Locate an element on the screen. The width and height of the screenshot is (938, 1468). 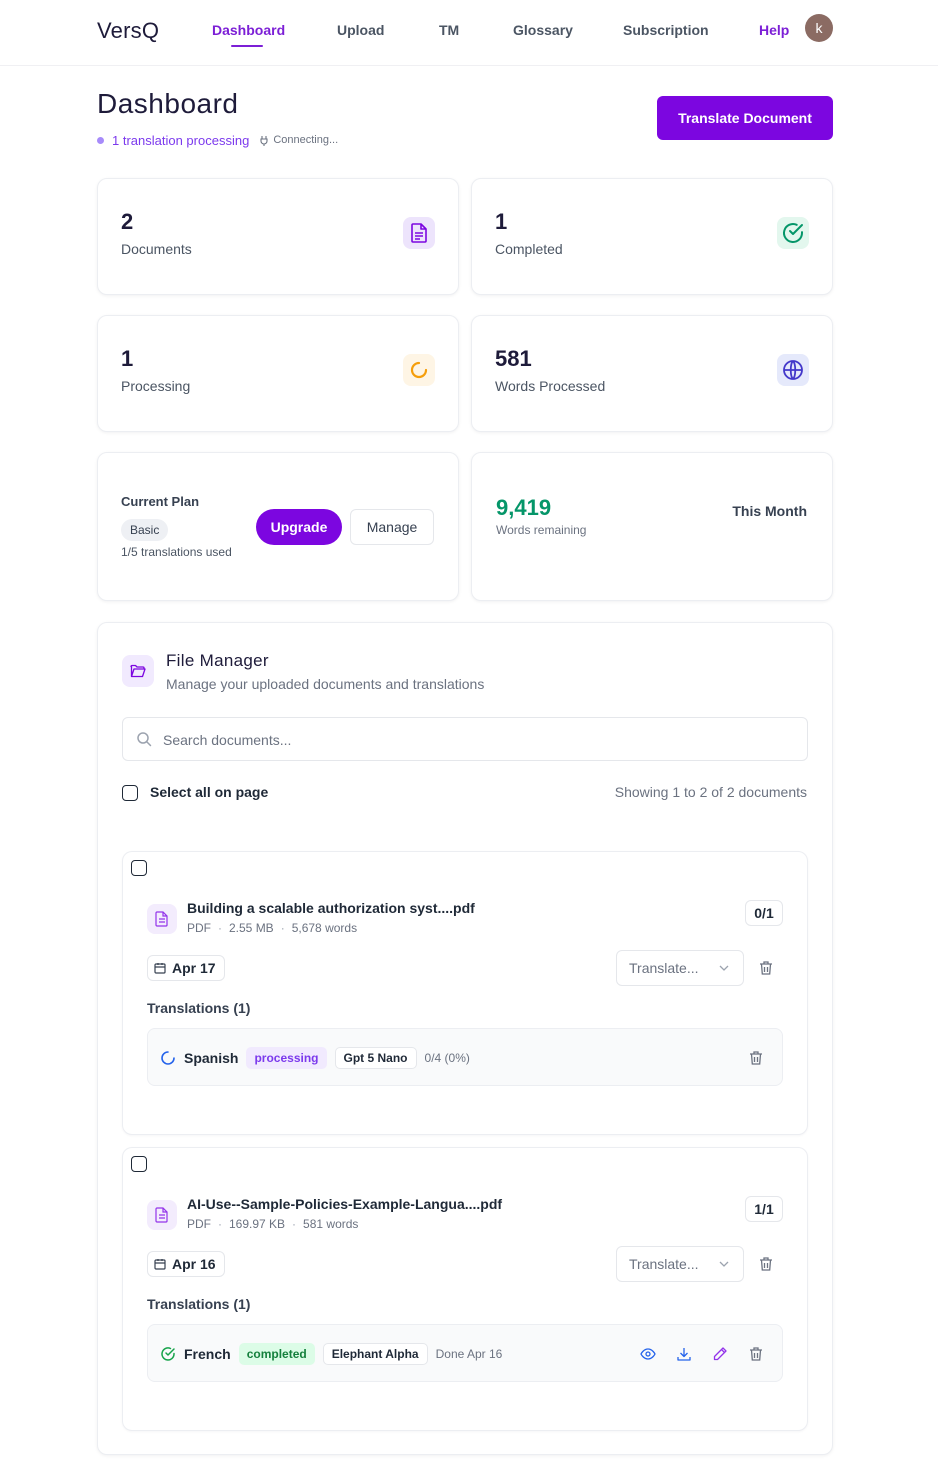
nav-tm: TM is located at coordinates (449, 30).